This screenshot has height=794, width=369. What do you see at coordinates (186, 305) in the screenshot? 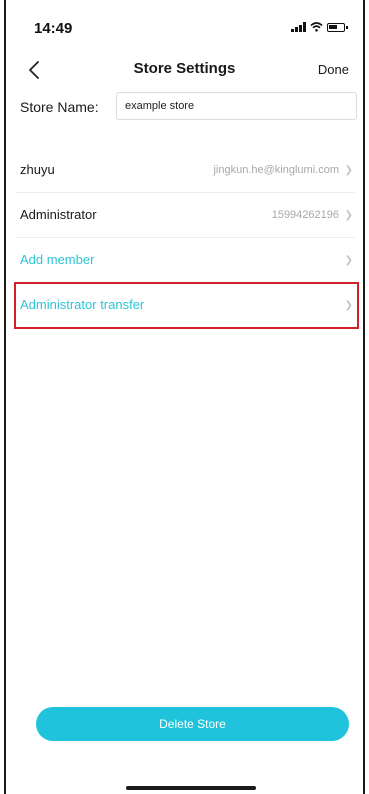
I see `administrator-transfer-row: Administrator transfer ❯` at bounding box center [186, 305].